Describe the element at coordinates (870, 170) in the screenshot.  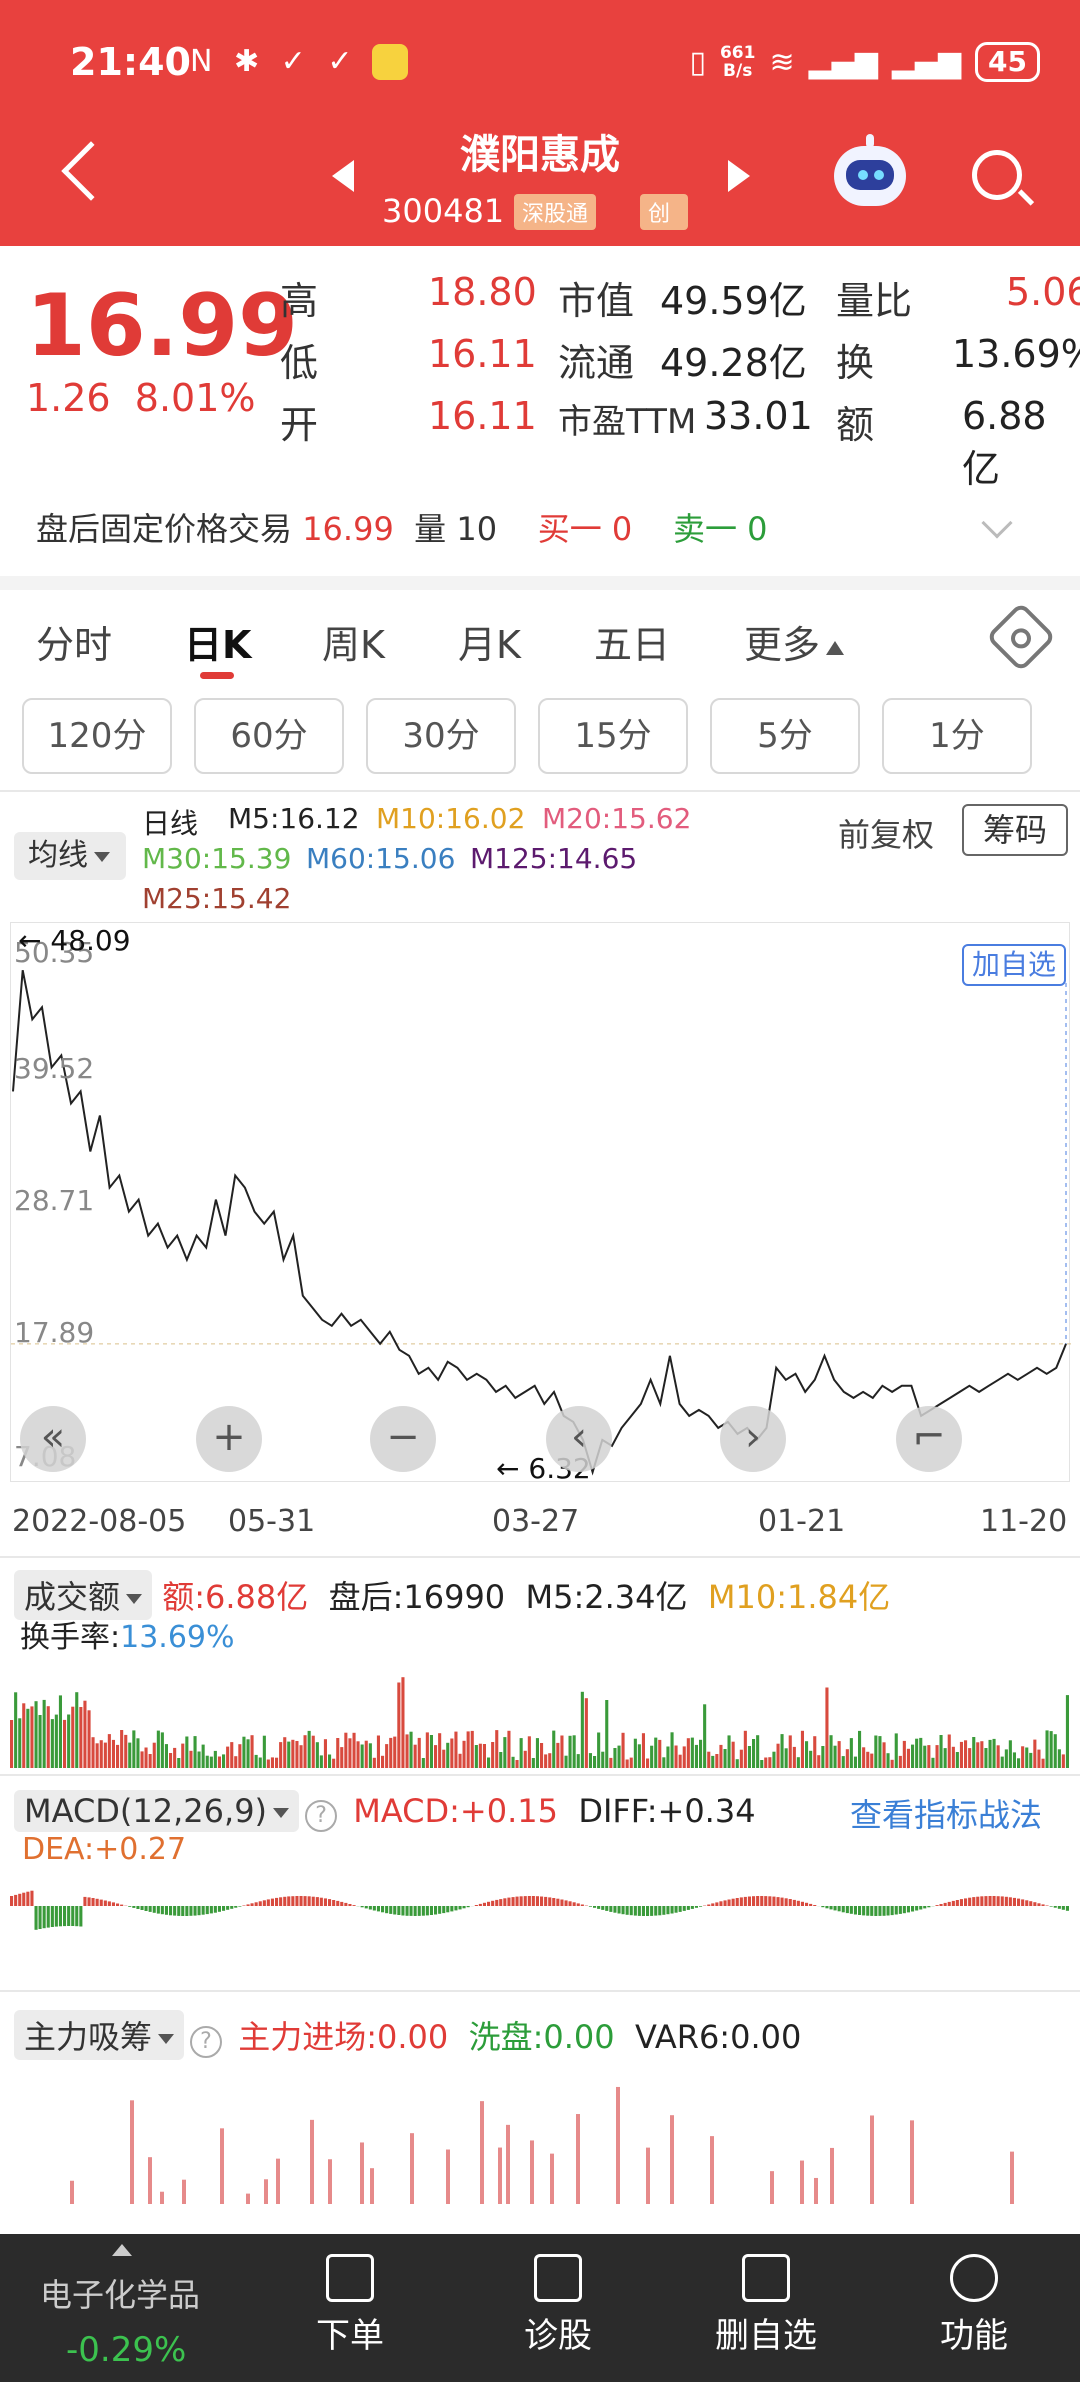
I see `assistant-robot-icon` at that location.